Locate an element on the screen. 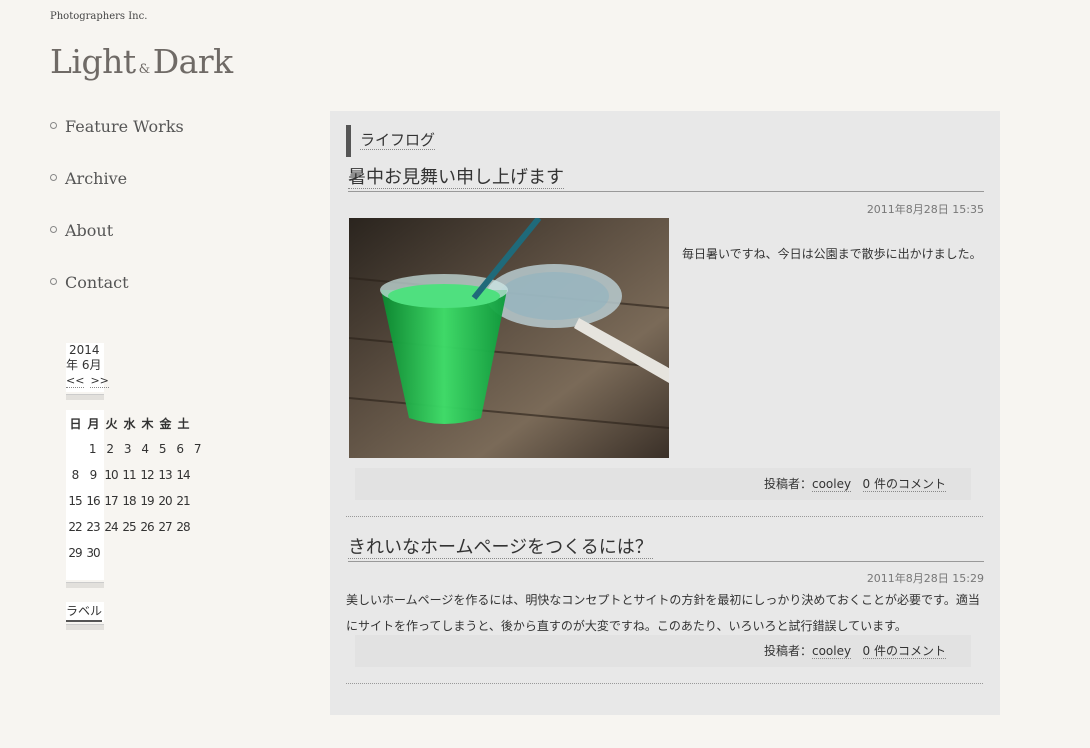 The image size is (1090, 748). section-title-text: ライフログ is located at coordinates (398, 140).